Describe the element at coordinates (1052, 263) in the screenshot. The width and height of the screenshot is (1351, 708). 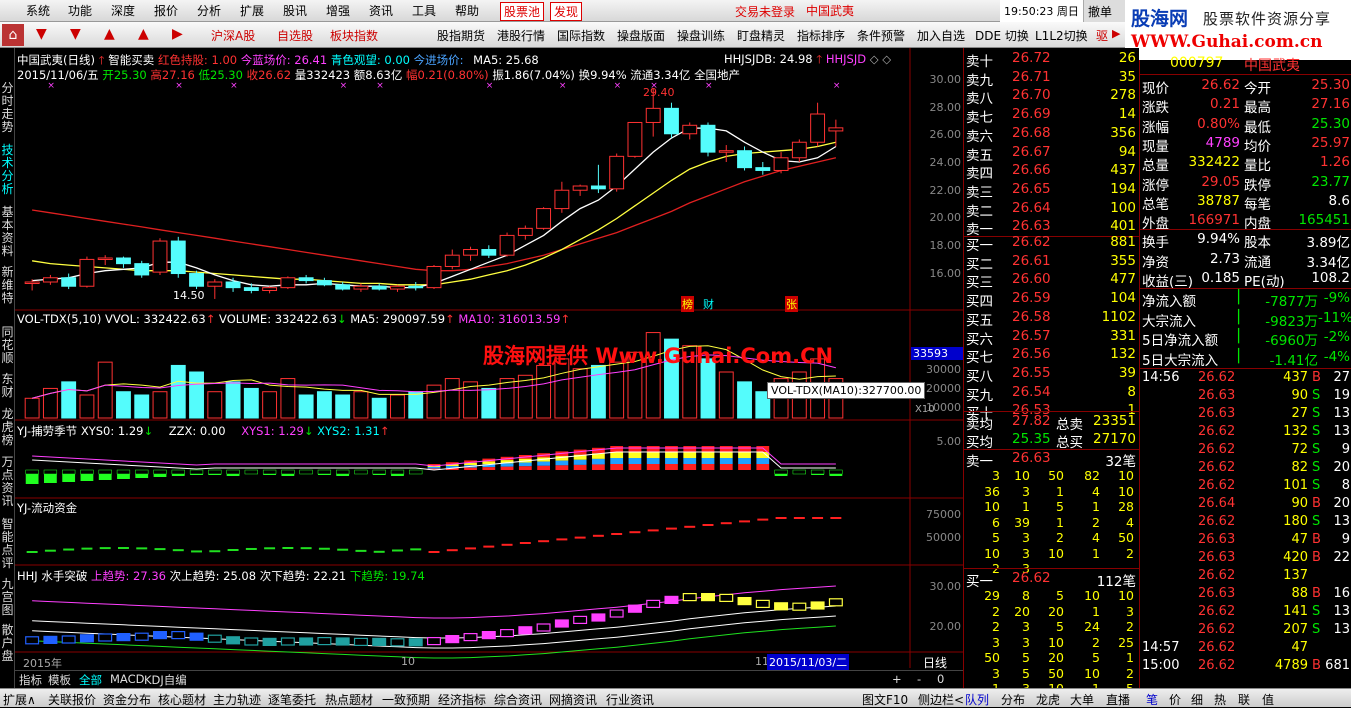
I see `bid-row: 买二 26.61 355` at that location.